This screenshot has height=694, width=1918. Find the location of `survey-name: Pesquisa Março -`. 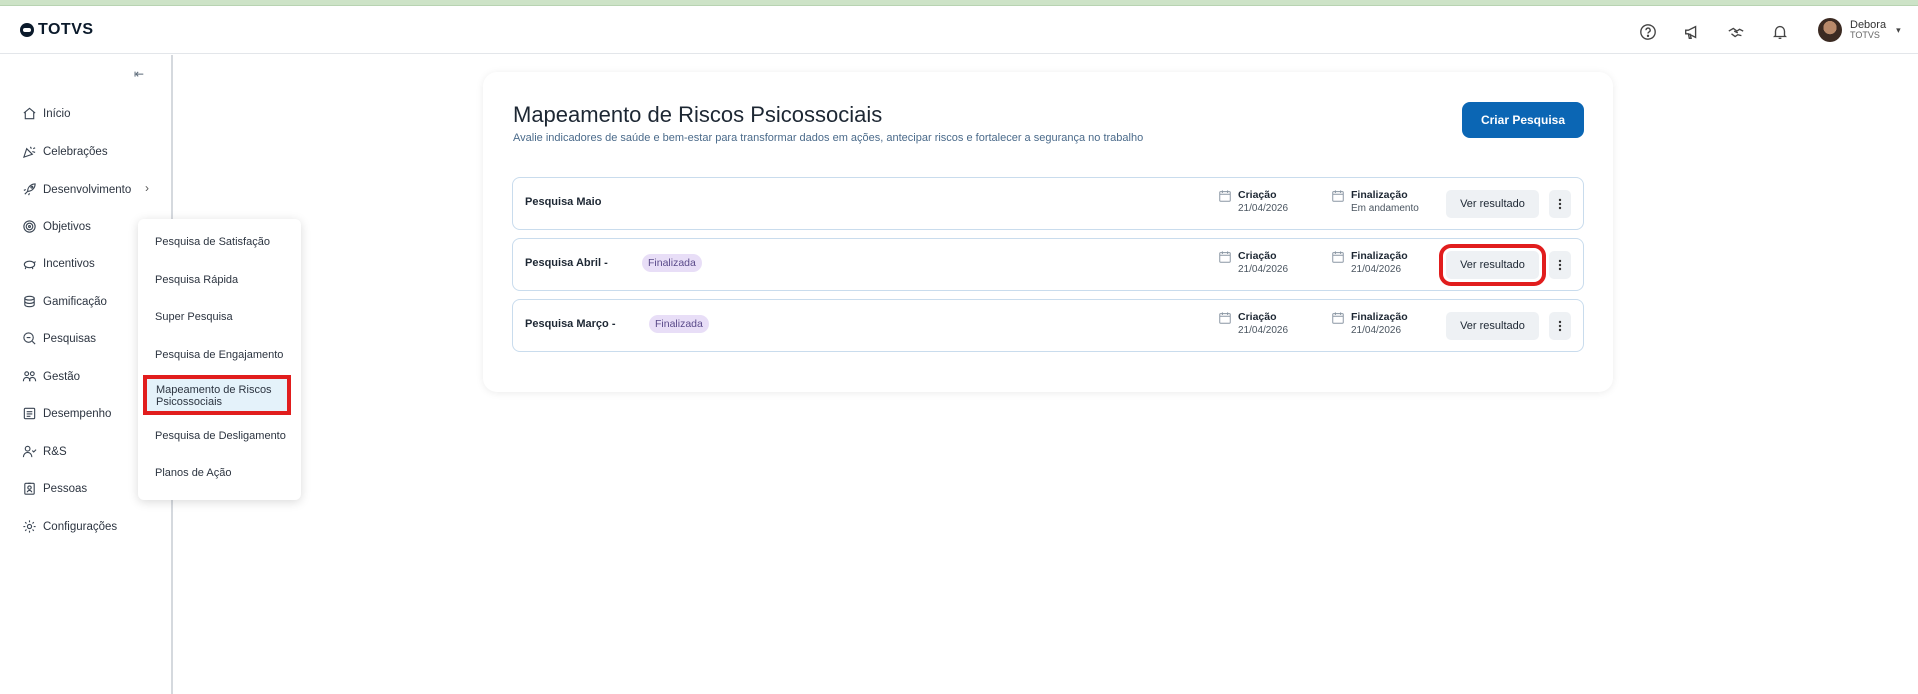

survey-name: Pesquisa Março - is located at coordinates (570, 324).